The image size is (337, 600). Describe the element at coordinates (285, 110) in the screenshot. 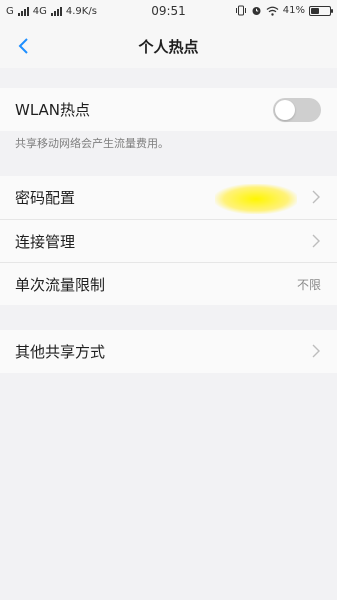

I see `toggle-knob` at that location.